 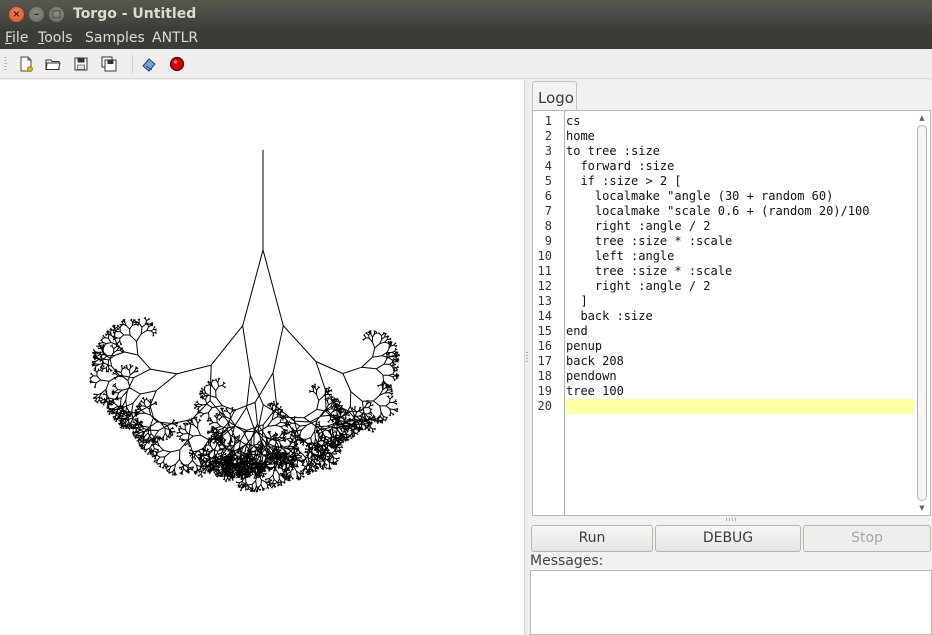 What do you see at coordinates (548, 211) in the screenshot?
I see `line-number: 7` at bounding box center [548, 211].